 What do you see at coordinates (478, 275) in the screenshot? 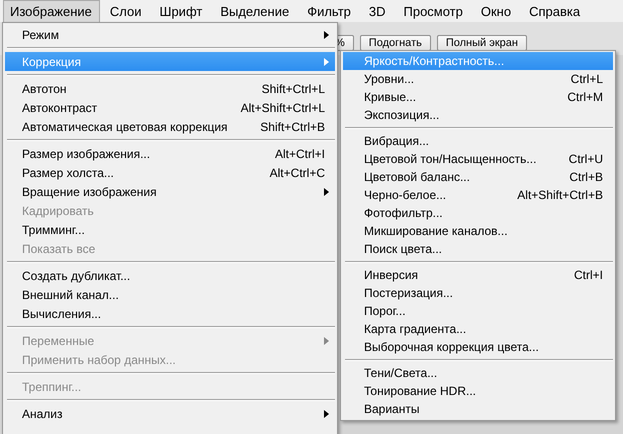
I see `menu-item: Инверсия Ctrl+I` at bounding box center [478, 275].